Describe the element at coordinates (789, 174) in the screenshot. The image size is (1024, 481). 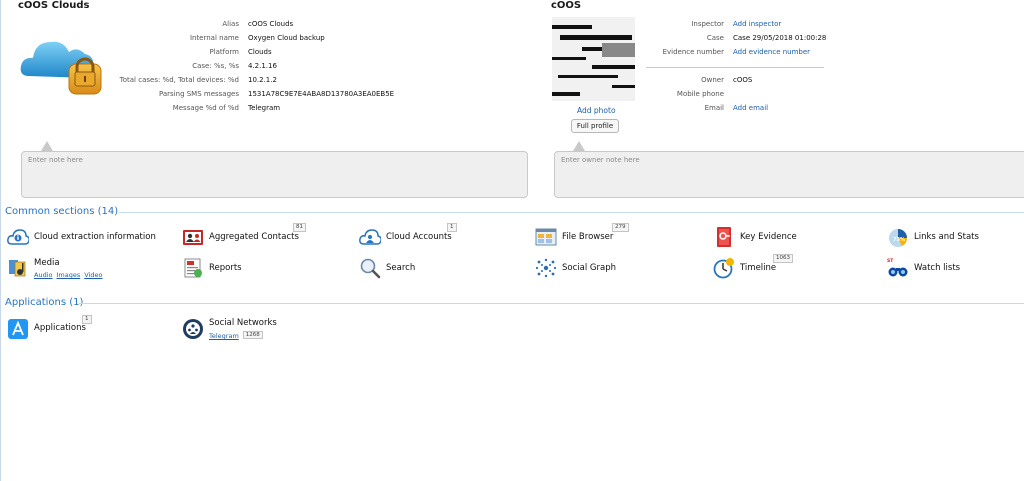
I see `owner-note-input: Enter owner note here` at that location.